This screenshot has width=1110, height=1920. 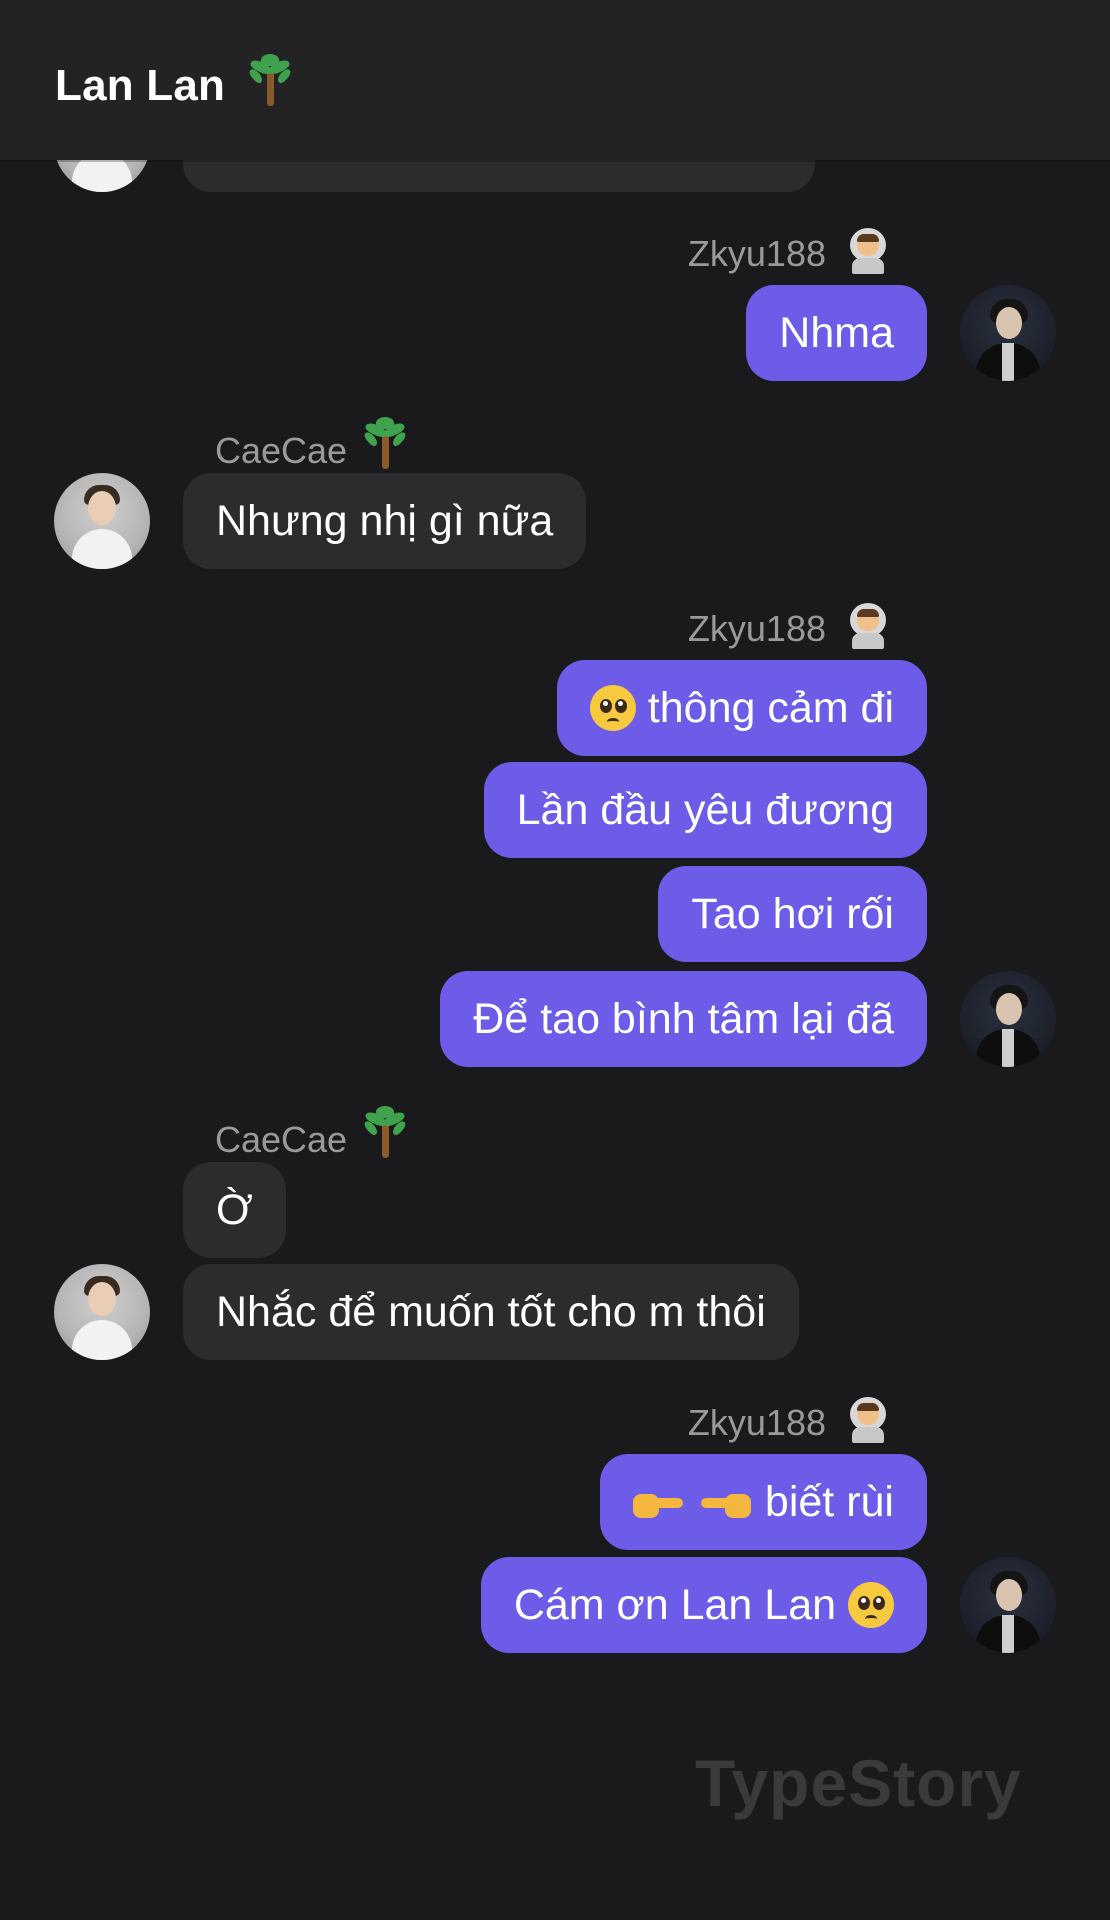 I want to click on message-bubble-outgoing: Cám ơn Lan Lan, so click(x=703, y=1605).